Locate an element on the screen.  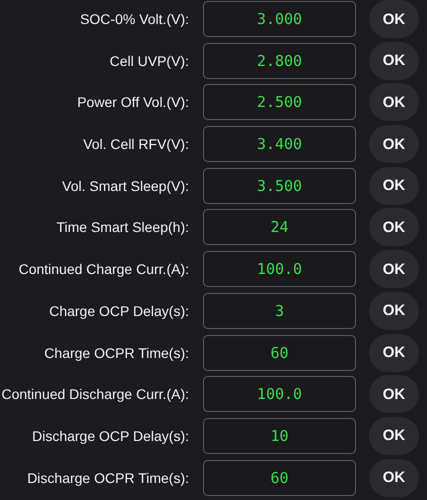
value-field: 3.000 is located at coordinates (279, 19).